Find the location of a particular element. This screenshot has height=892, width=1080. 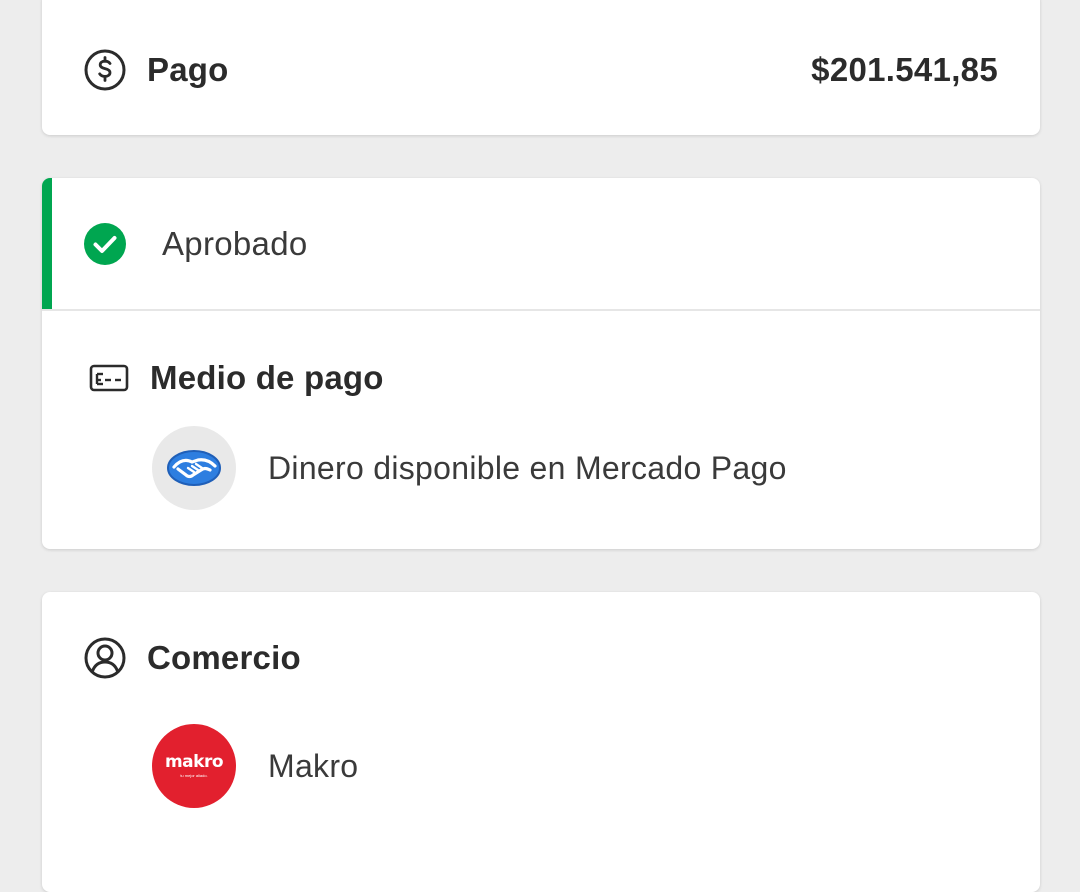

payment-method-header: Medio de pago is located at coordinates (541, 378).